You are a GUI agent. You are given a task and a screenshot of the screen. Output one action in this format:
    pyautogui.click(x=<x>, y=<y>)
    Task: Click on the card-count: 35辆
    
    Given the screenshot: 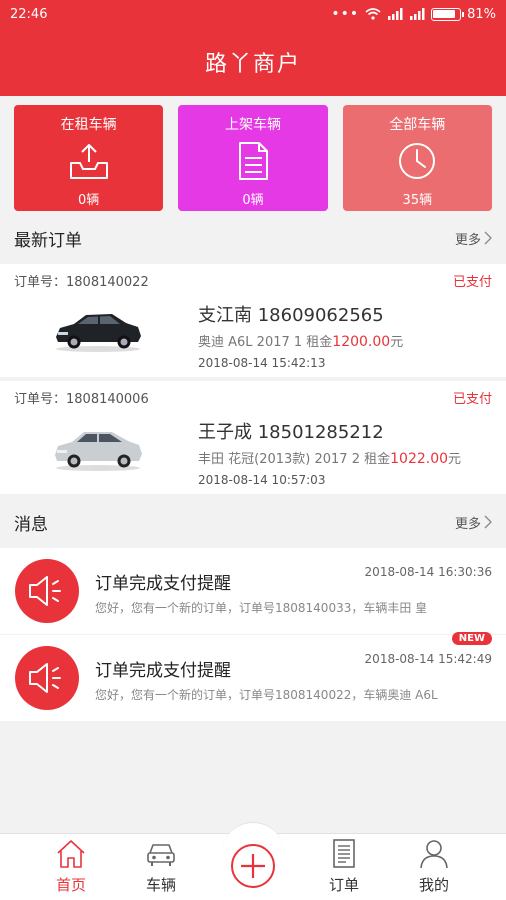 What is the action you would take?
    pyautogui.click(x=417, y=200)
    